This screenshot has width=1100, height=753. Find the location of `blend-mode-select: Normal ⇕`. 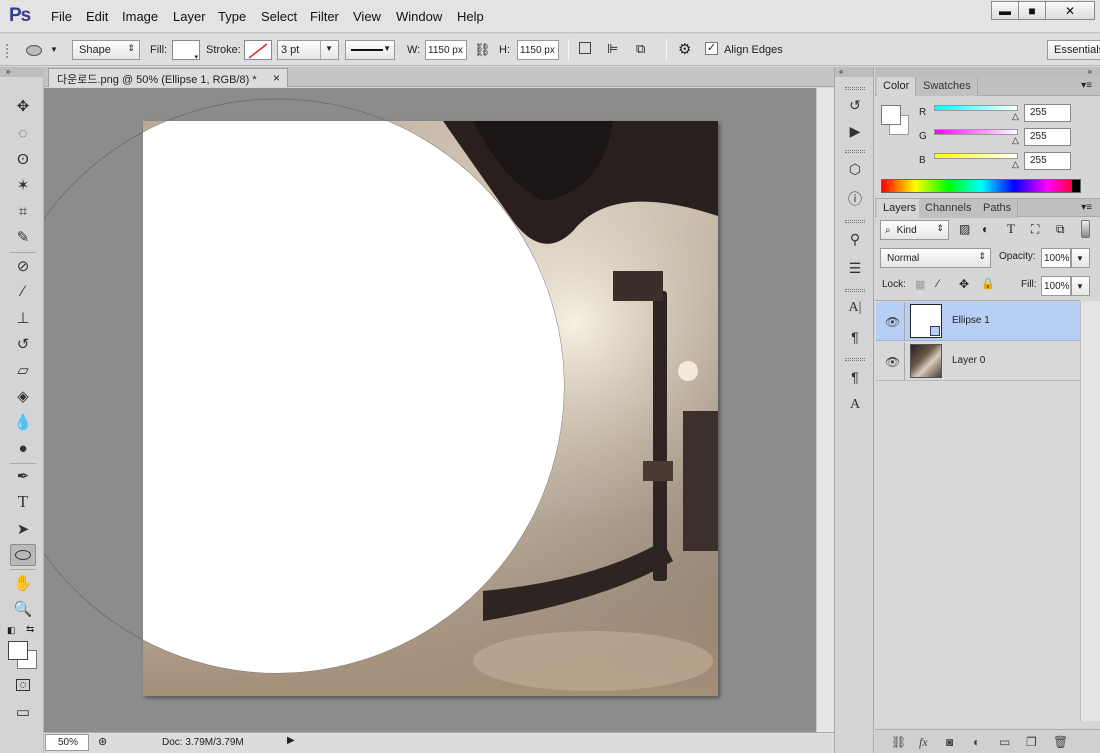

blend-mode-select: Normal ⇕ is located at coordinates (935, 258).